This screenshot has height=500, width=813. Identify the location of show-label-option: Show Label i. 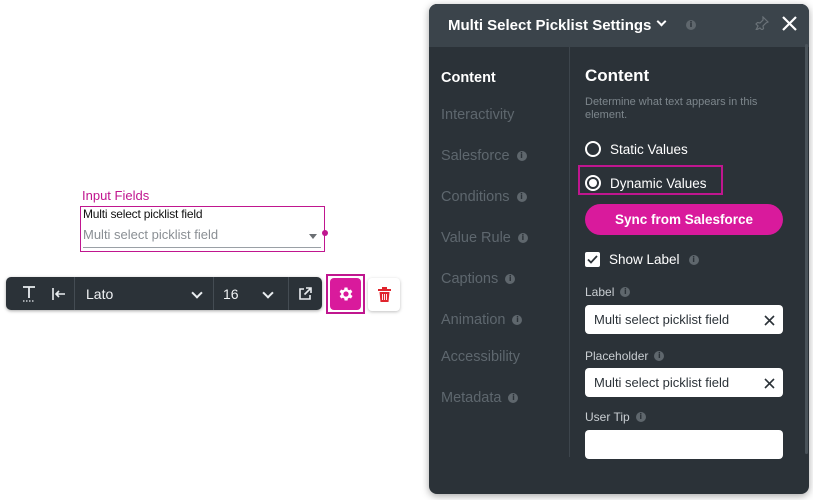
(642, 259).